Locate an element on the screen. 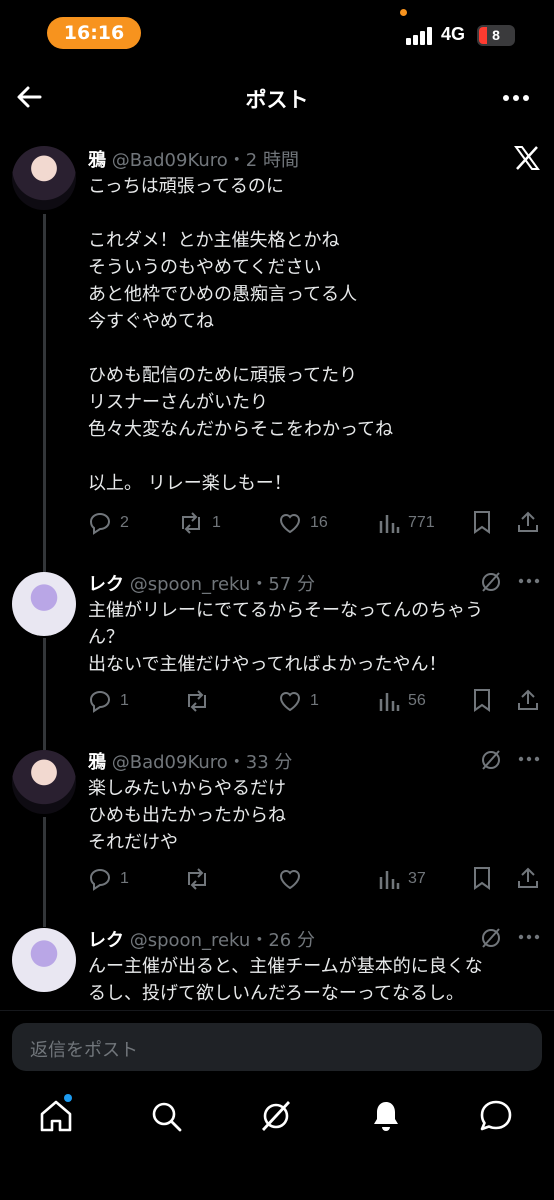 The width and height of the screenshot is (554, 1200). post-actions: 1 37 is located at coordinates (317, 879).